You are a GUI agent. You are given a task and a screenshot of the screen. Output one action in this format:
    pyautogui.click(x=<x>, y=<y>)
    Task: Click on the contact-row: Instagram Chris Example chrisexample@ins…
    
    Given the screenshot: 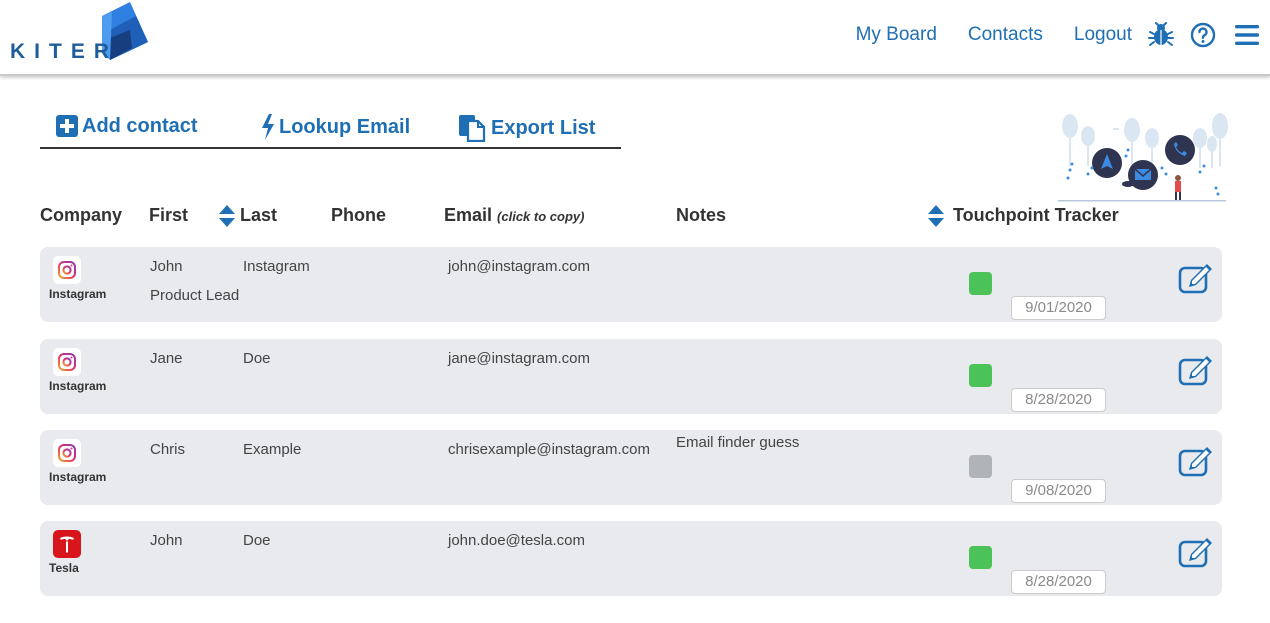 What is the action you would take?
    pyautogui.click(x=631, y=467)
    